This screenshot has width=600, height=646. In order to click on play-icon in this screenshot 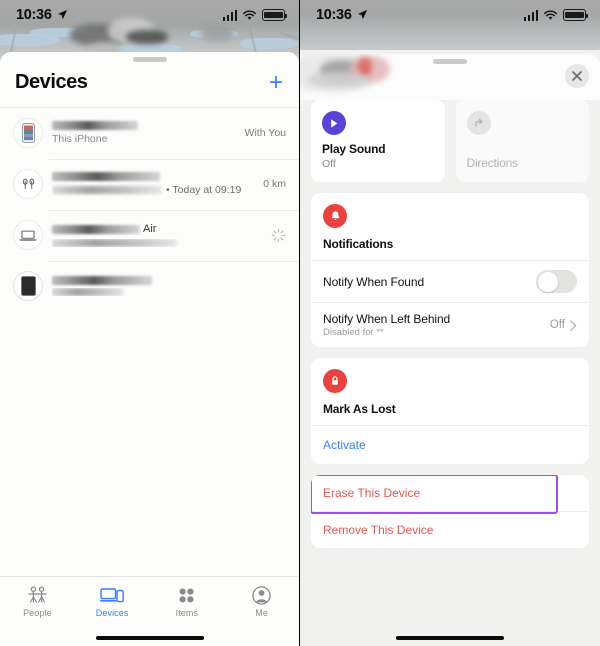, I will do `click(334, 123)`.